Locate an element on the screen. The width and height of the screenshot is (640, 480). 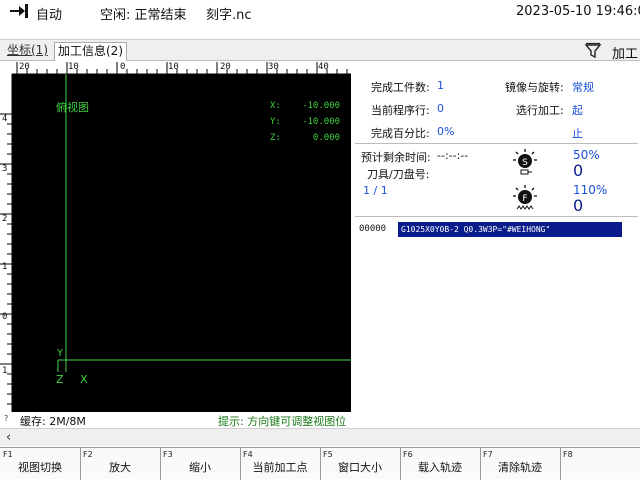
mirror-label: 镜像与旋转: is located at coordinates (534, 87).